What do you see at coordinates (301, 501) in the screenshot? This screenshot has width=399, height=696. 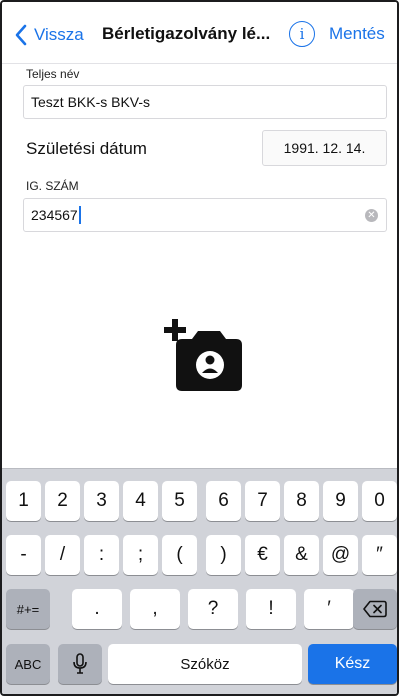 I see `key-8: 8` at bounding box center [301, 501].